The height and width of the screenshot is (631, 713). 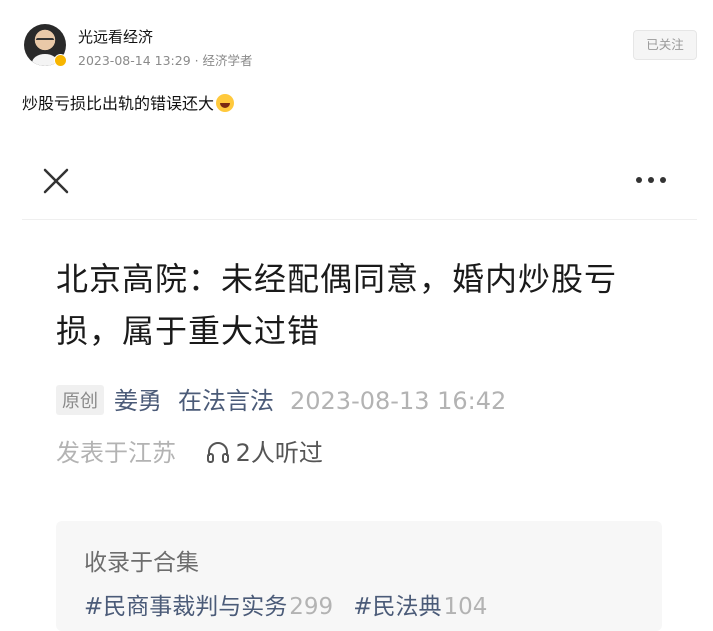 I want to click on follow-button: 已关注, so click(x=665, y=45).